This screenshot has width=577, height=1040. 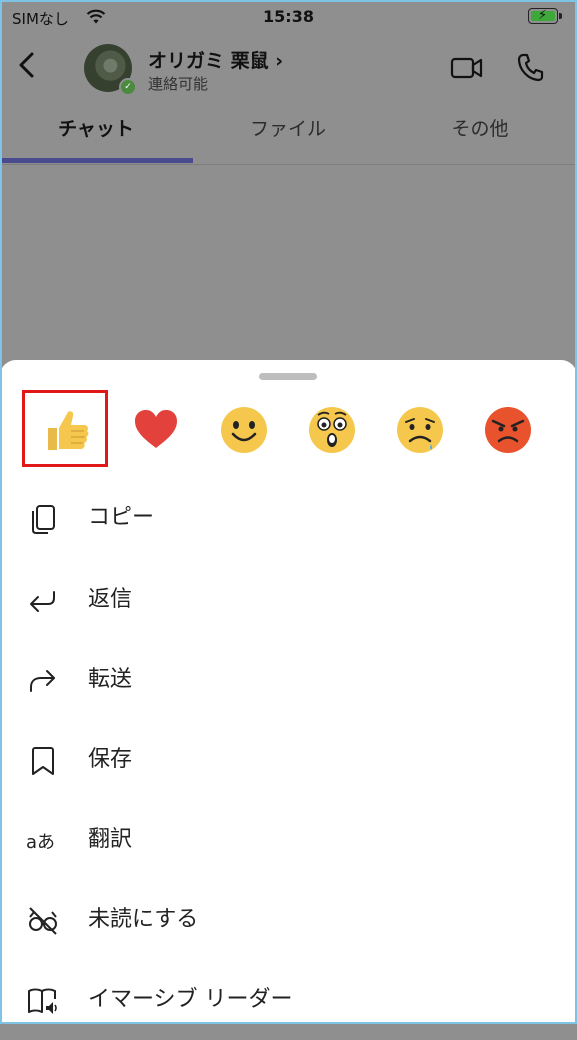 What do you see at coordinates (143, 919) in the screenshot?
I see `menu-mark-unread-label: 未読にする` at bounding box center [143, 919].